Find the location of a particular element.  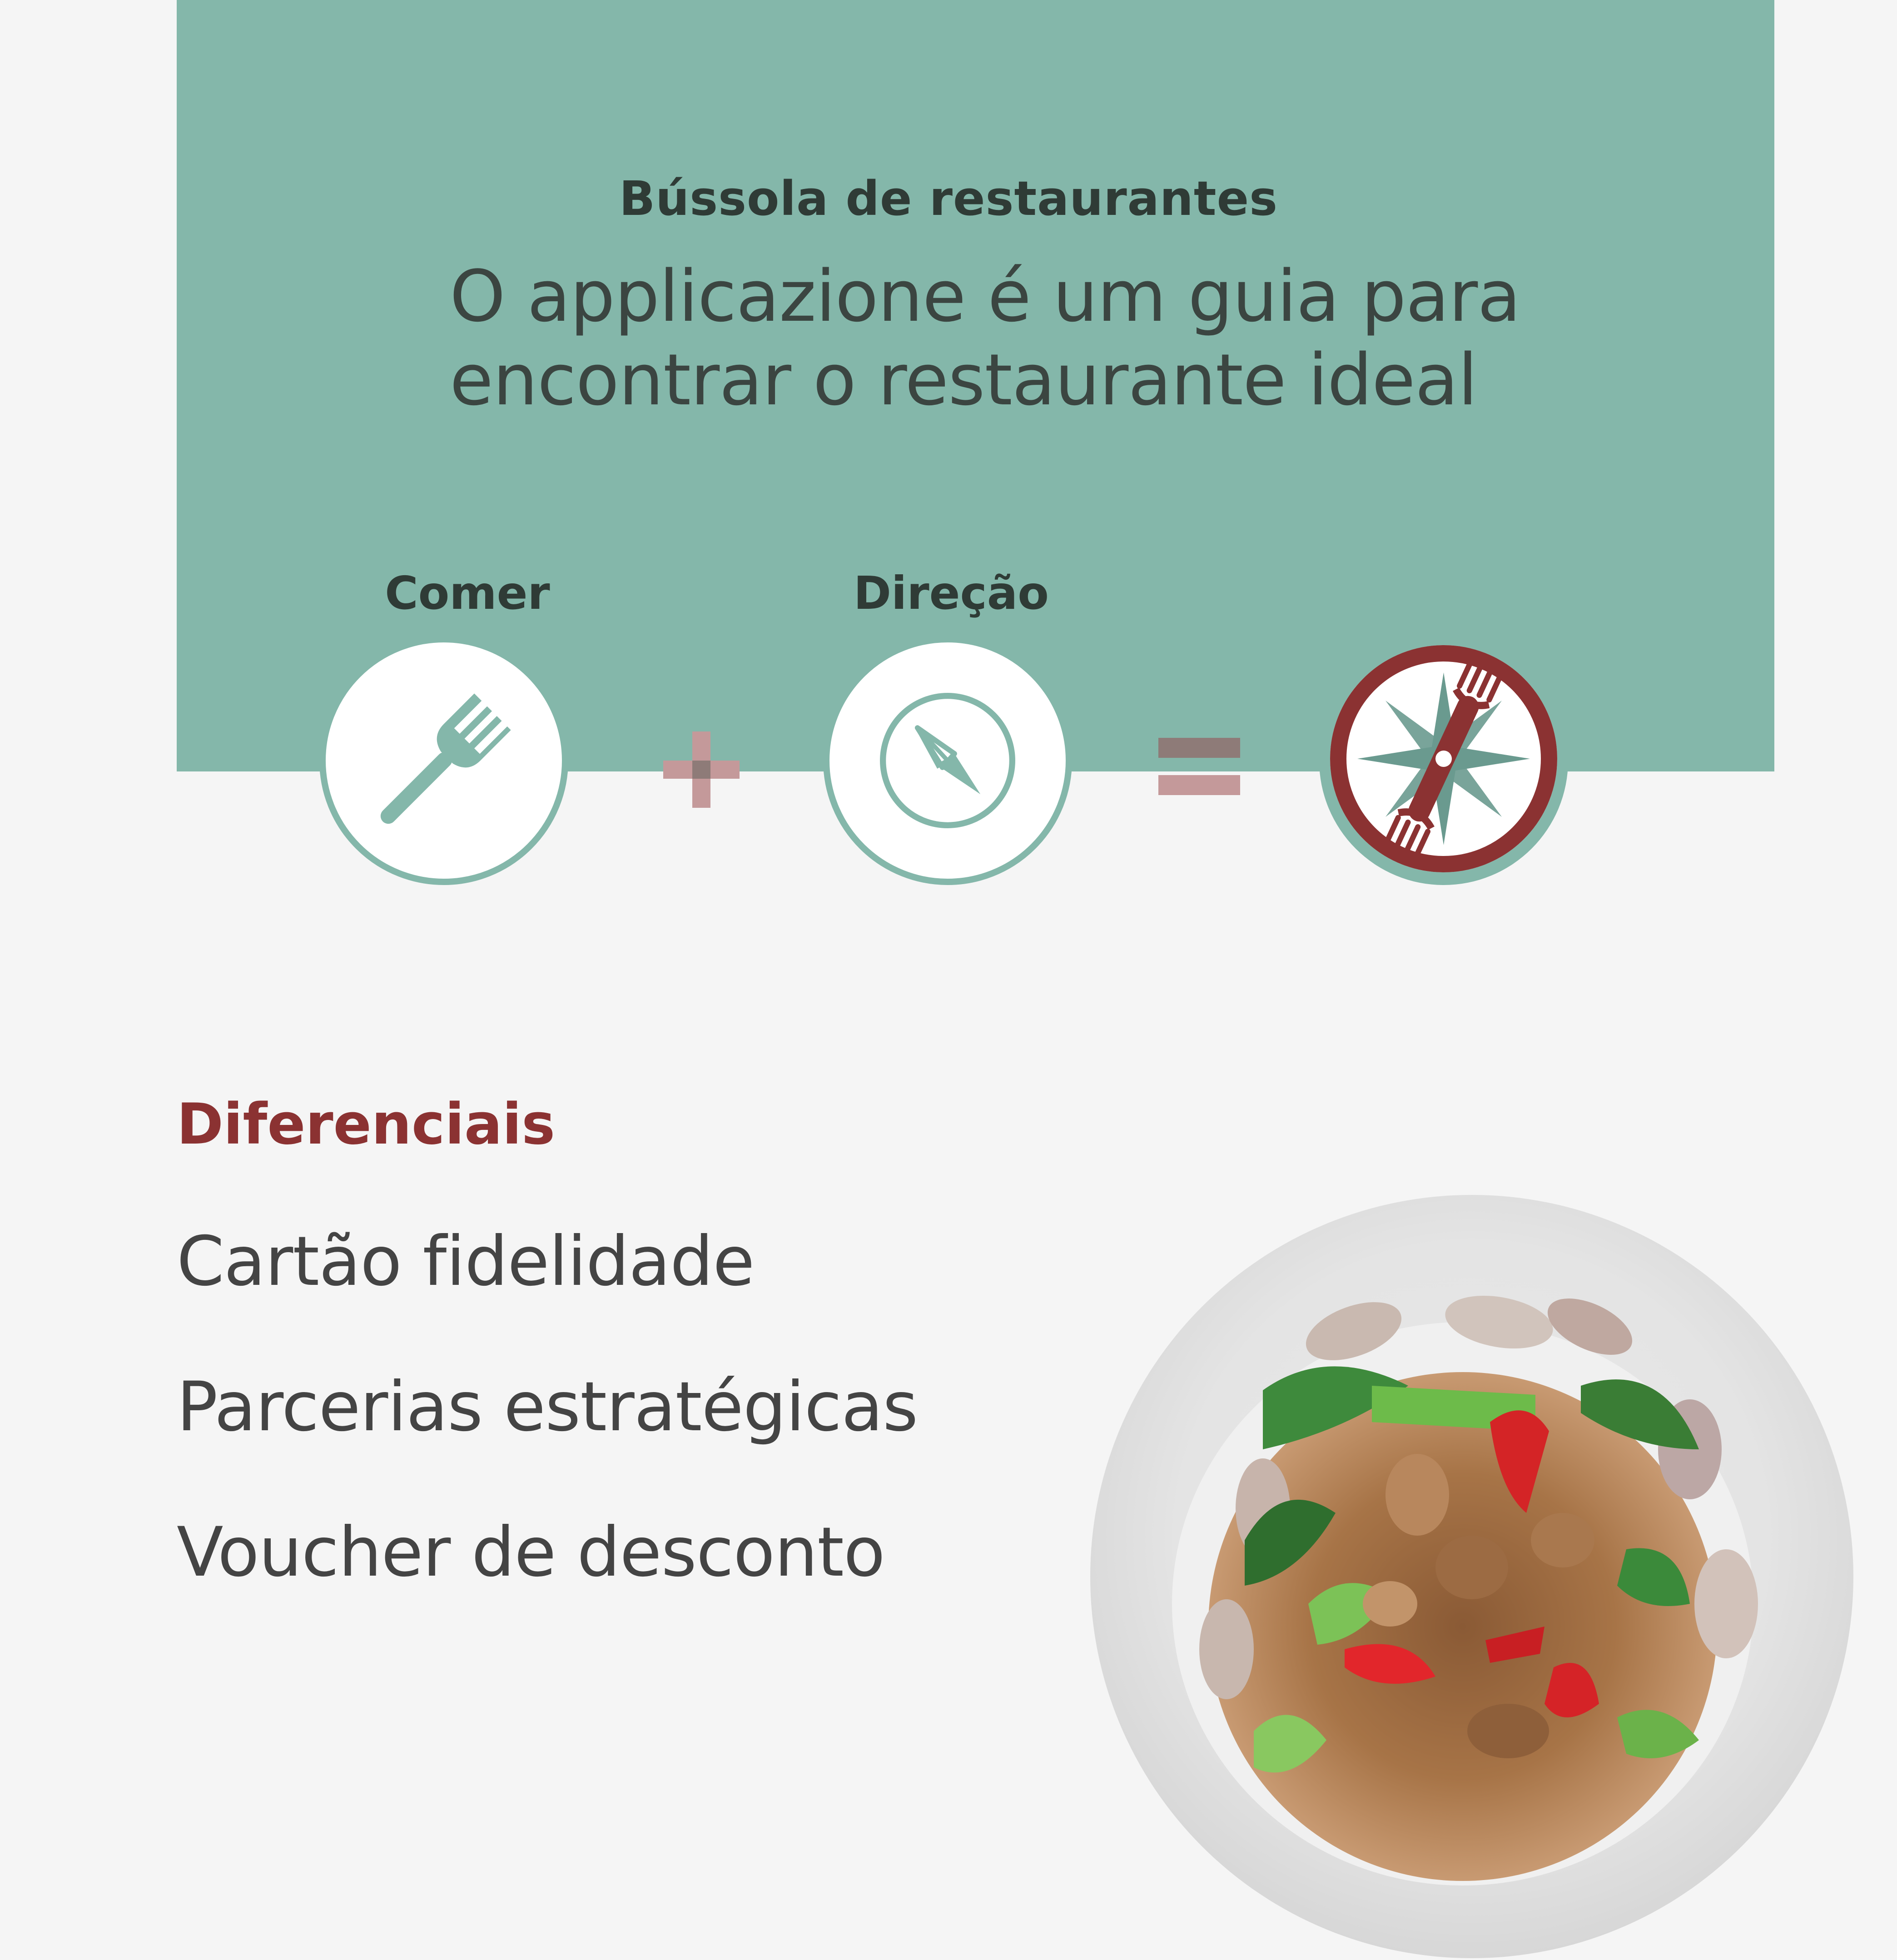

step-label-comer: Comer is located at coordinates (468, 593).